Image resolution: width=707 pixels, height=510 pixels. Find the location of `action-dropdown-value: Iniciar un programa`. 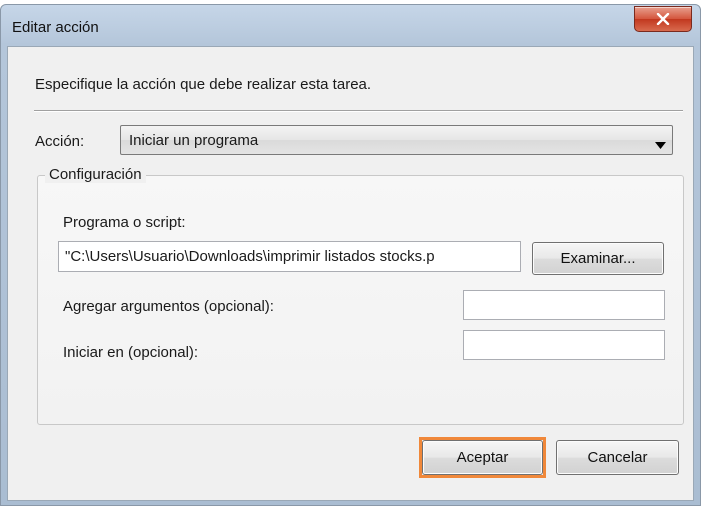

action-dropdown-value: Iniciar un programa is located at coordinates (194, 140).